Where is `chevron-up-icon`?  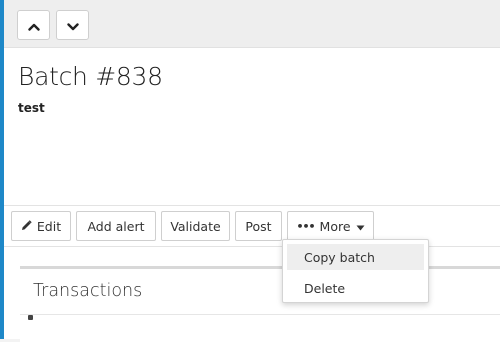 chevron-up-icon is located at coordinates (33, 25).